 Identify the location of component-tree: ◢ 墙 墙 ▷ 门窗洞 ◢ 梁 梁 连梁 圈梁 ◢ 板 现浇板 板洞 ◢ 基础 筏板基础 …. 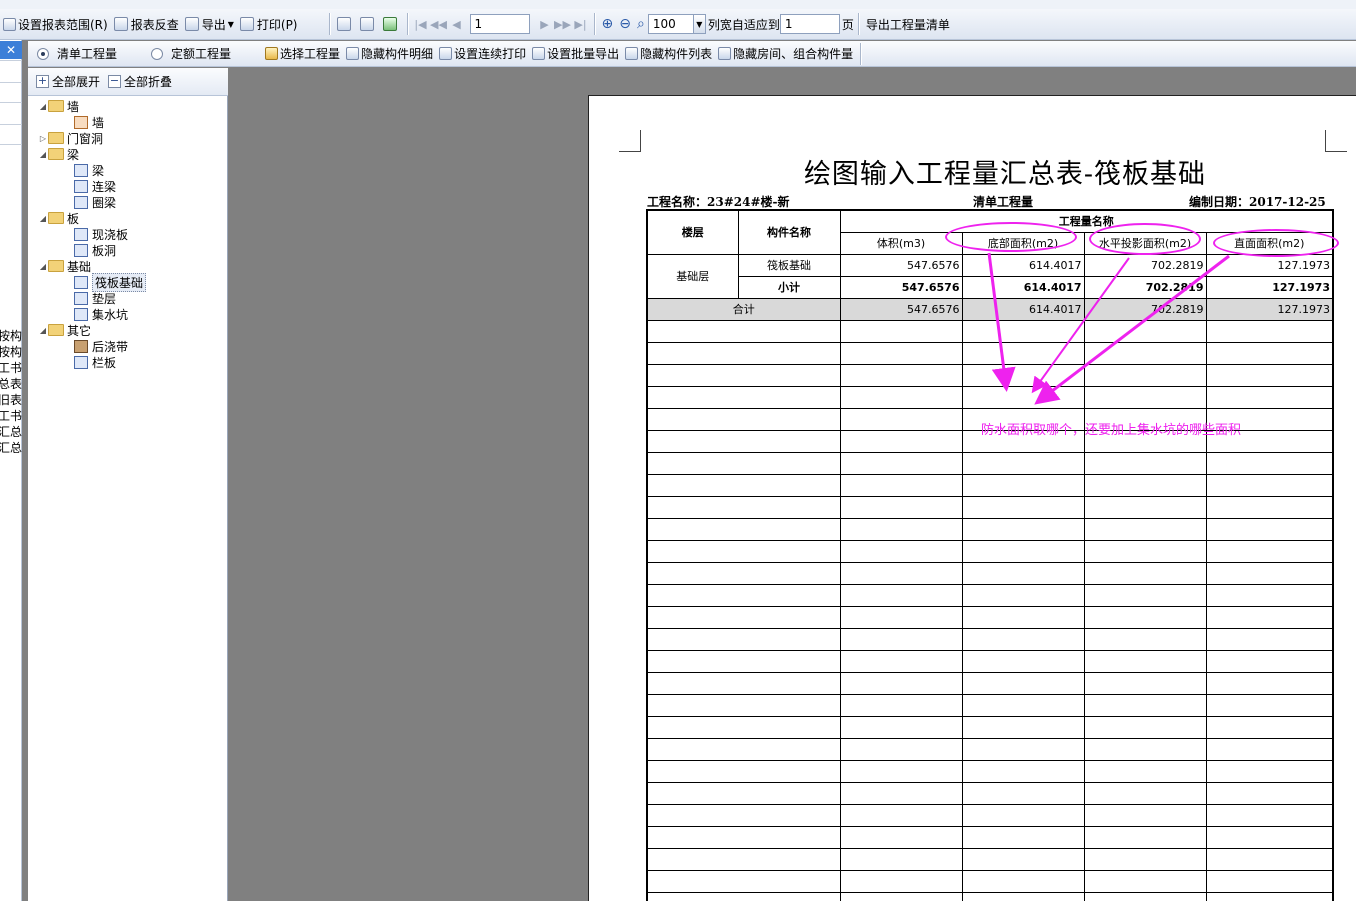
(128, 234).